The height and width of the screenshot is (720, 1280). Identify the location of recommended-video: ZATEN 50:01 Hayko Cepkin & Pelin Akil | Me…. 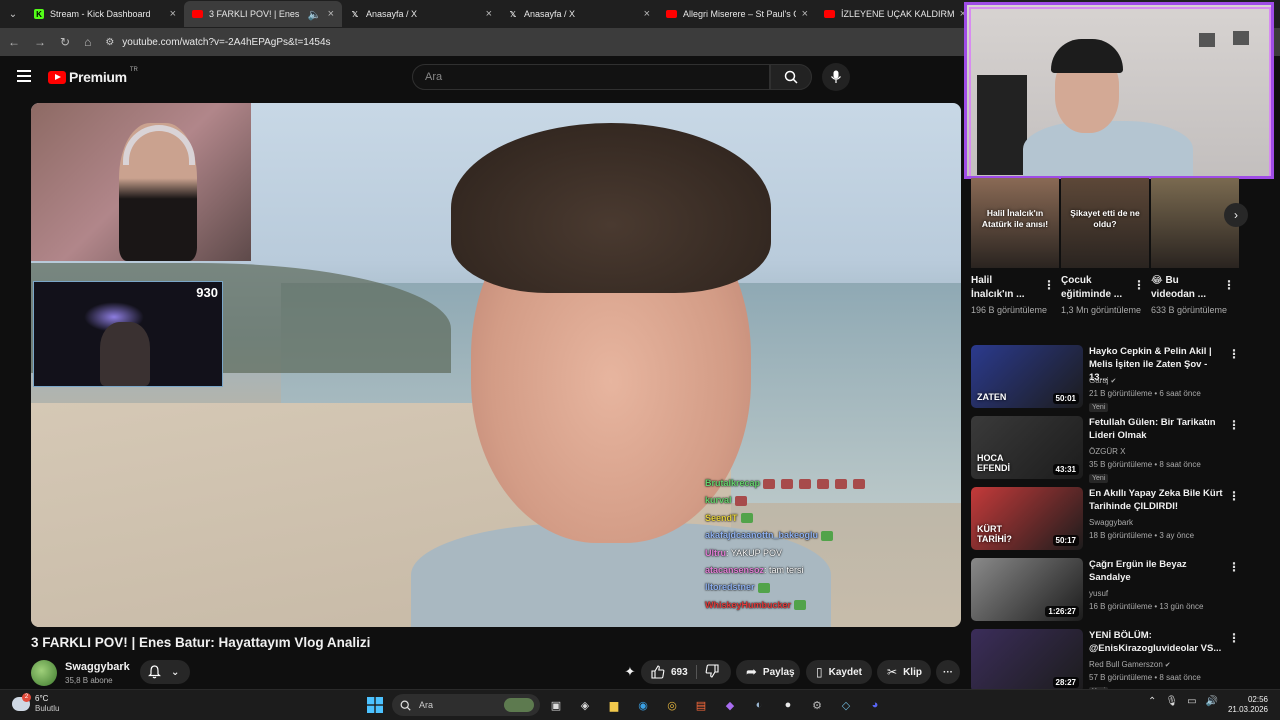
(1121, 378).